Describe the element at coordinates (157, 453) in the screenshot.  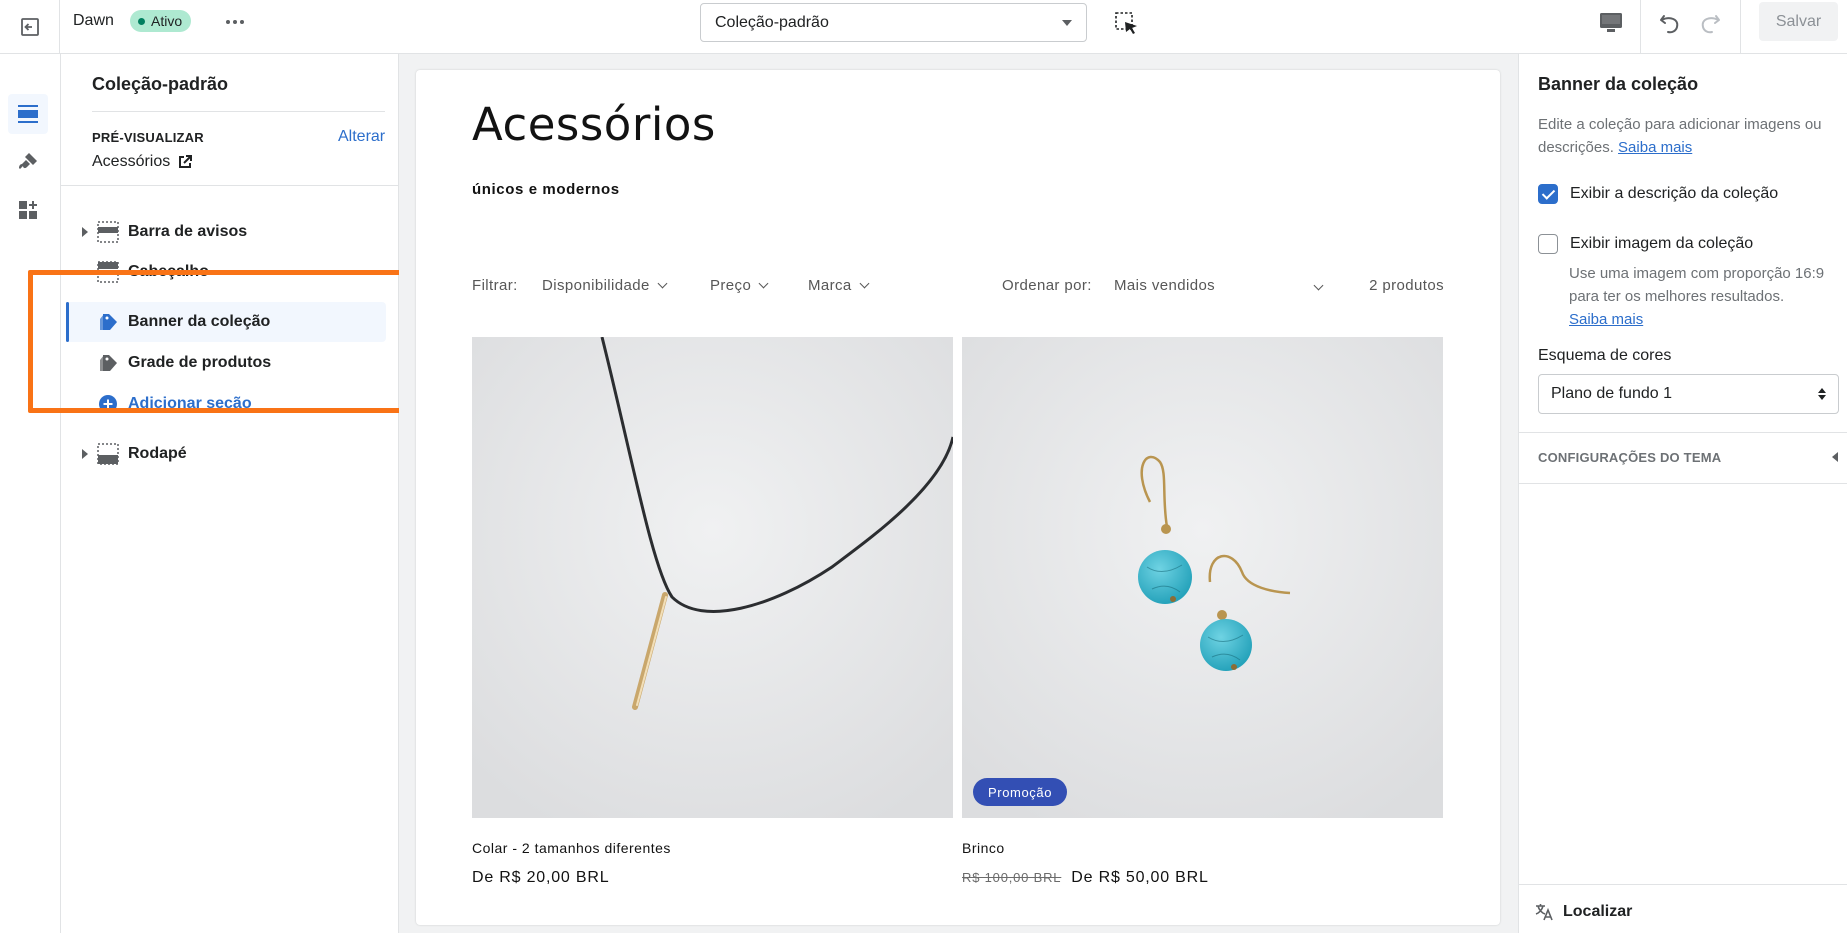
I see `section-label: Rodapé` at that location.